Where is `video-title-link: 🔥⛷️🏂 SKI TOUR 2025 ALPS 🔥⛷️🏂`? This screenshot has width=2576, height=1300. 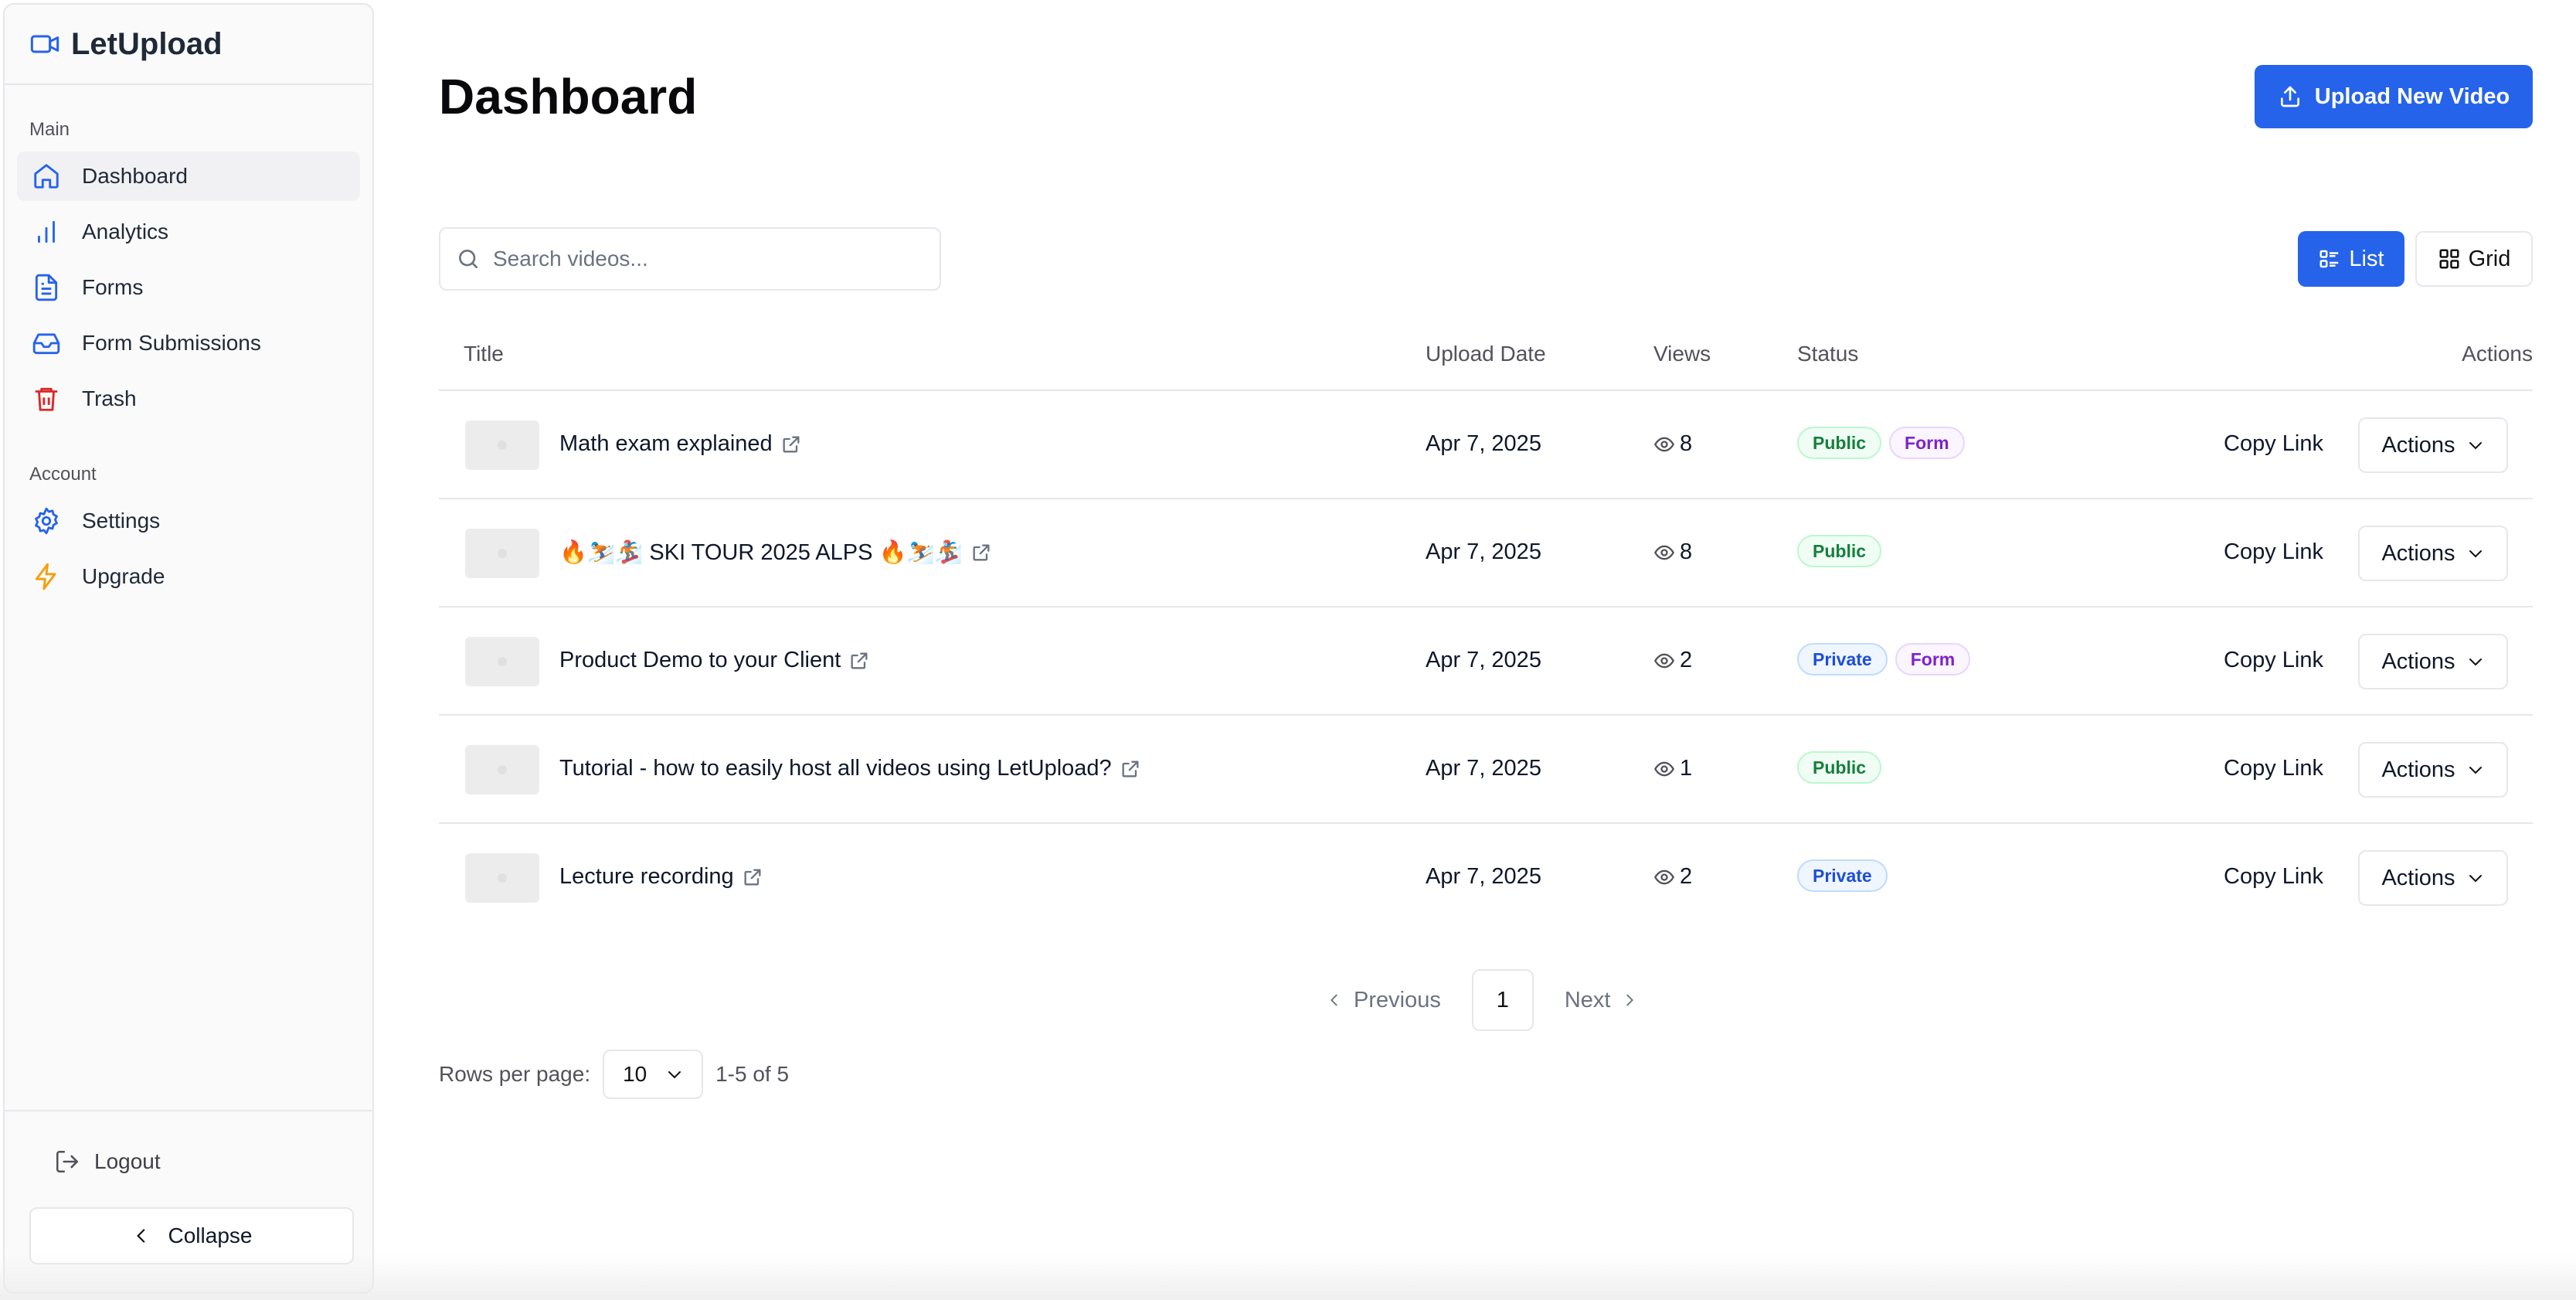 video-title-link: 🔥⛷️🏂 SKI TOUR 2025 ALPS 🔥⛷️🏂 is located at coordinates (775, 552).